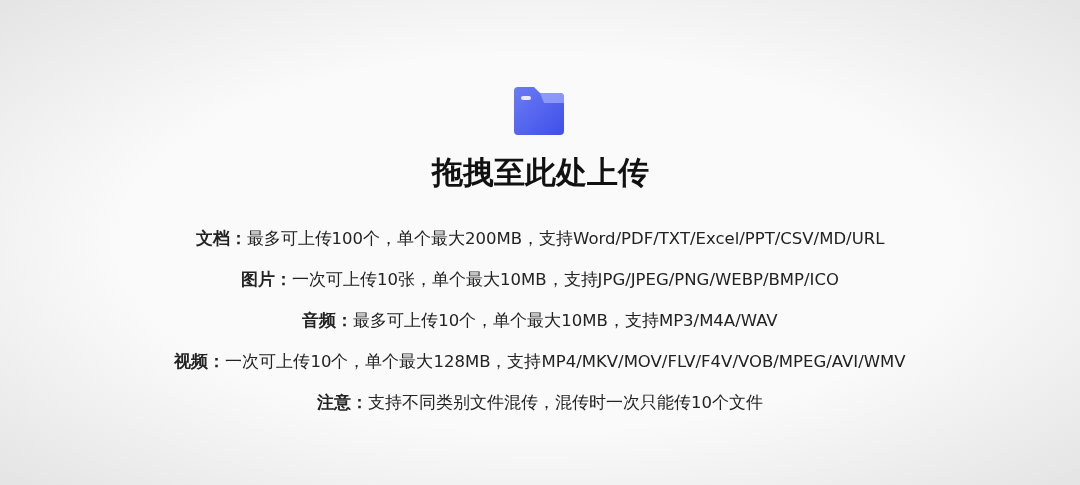 The width and height of the screenshot is (1080, 485). Describe the element at coordinates (540, 239) in the screenshot. I see `rule-text: 文档：最多可上传100个，单个最大200MB，支持Word/PDF/TXT/Excel/PPT/CSV/MD/URL` at that location.